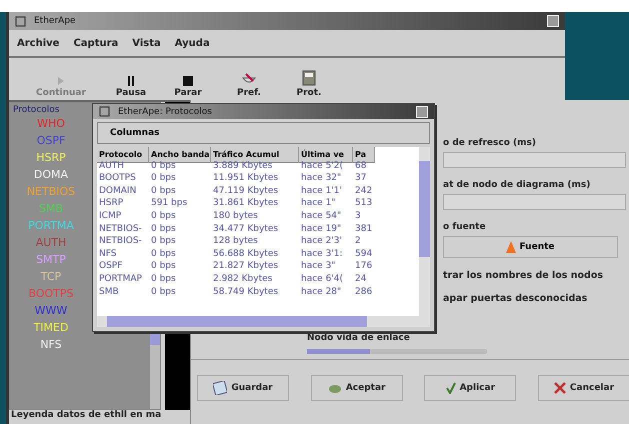 This screenshot has width=629, height=424. Describe the element at coordinates (246, 254) in the screenshot. I see `table-cell-text: 56.688 Kbytes` at that location.